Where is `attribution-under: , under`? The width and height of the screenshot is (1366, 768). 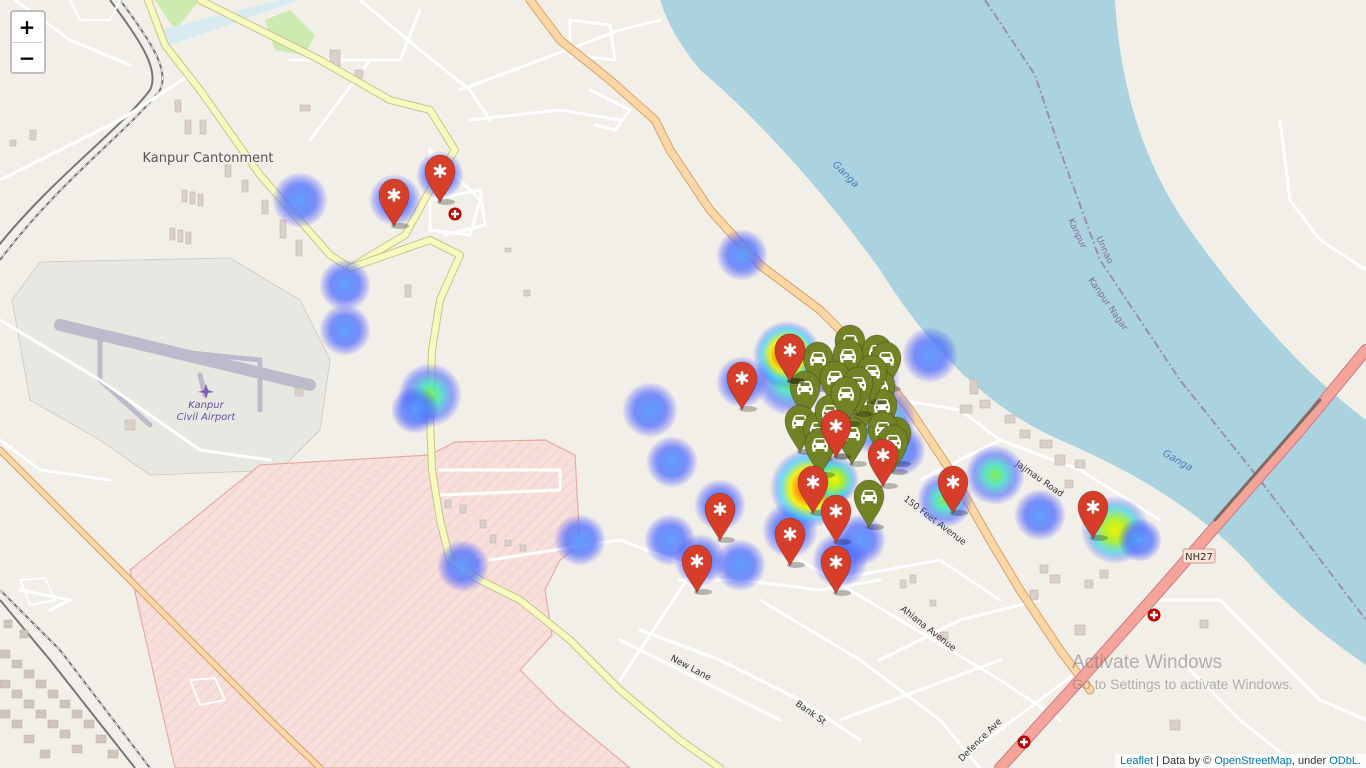 attribution-under: , under is located at coordinates (1310, 761).